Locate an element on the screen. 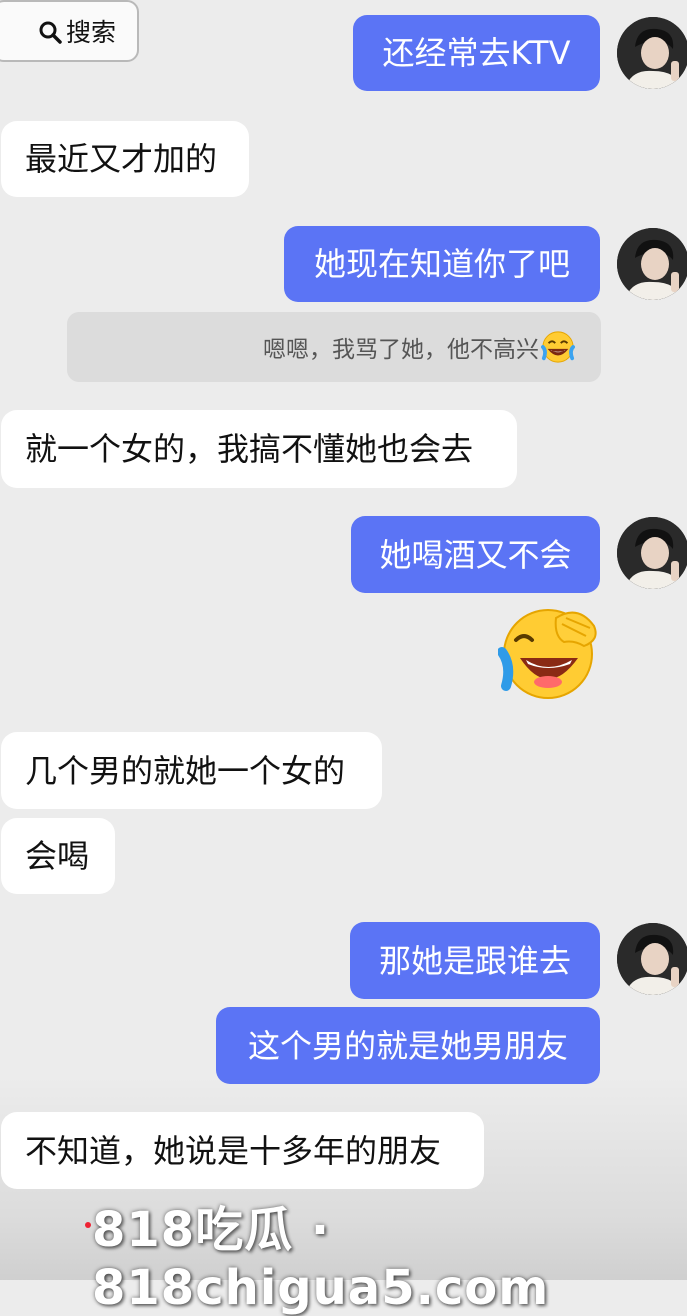 This screenshot has height=1316, width=687. message-text: 她喝酒又不会 is located at coordinates (475, 554).